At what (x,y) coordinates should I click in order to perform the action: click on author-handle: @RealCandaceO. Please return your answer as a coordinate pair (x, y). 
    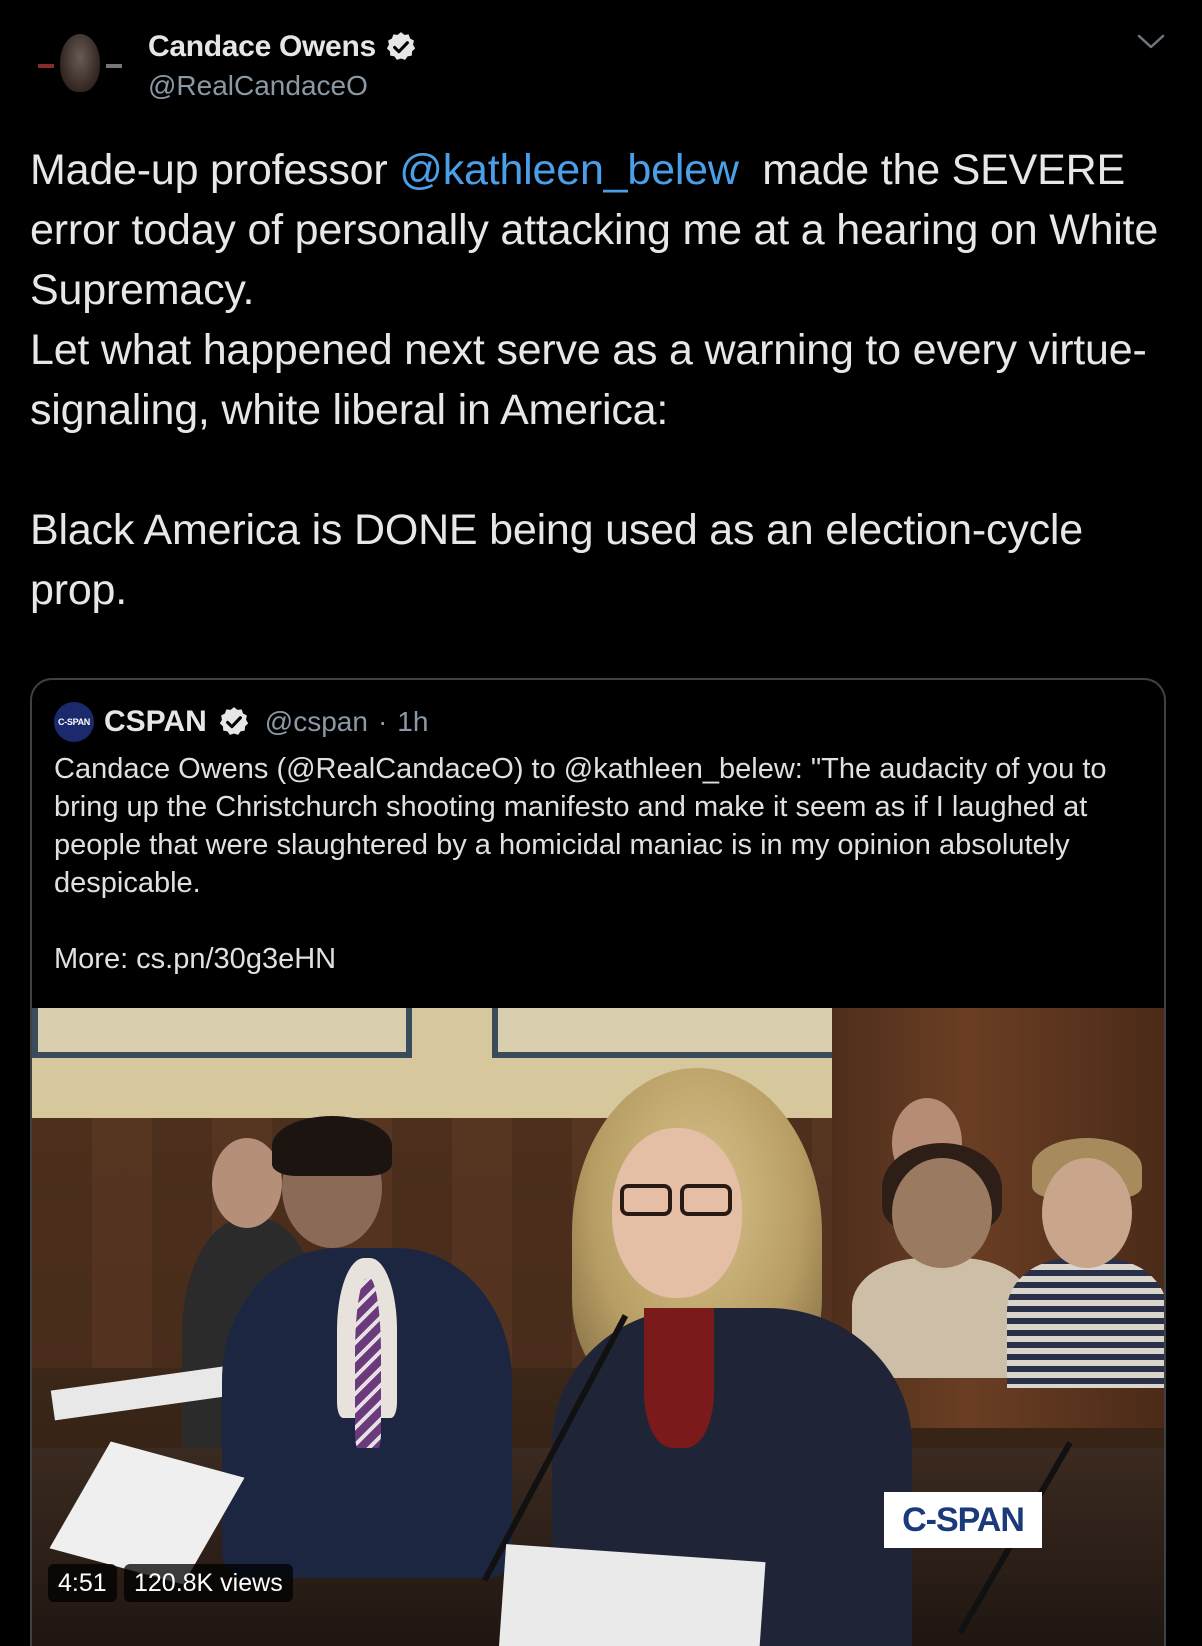
    Looking at the image, I should click on (258, 86).